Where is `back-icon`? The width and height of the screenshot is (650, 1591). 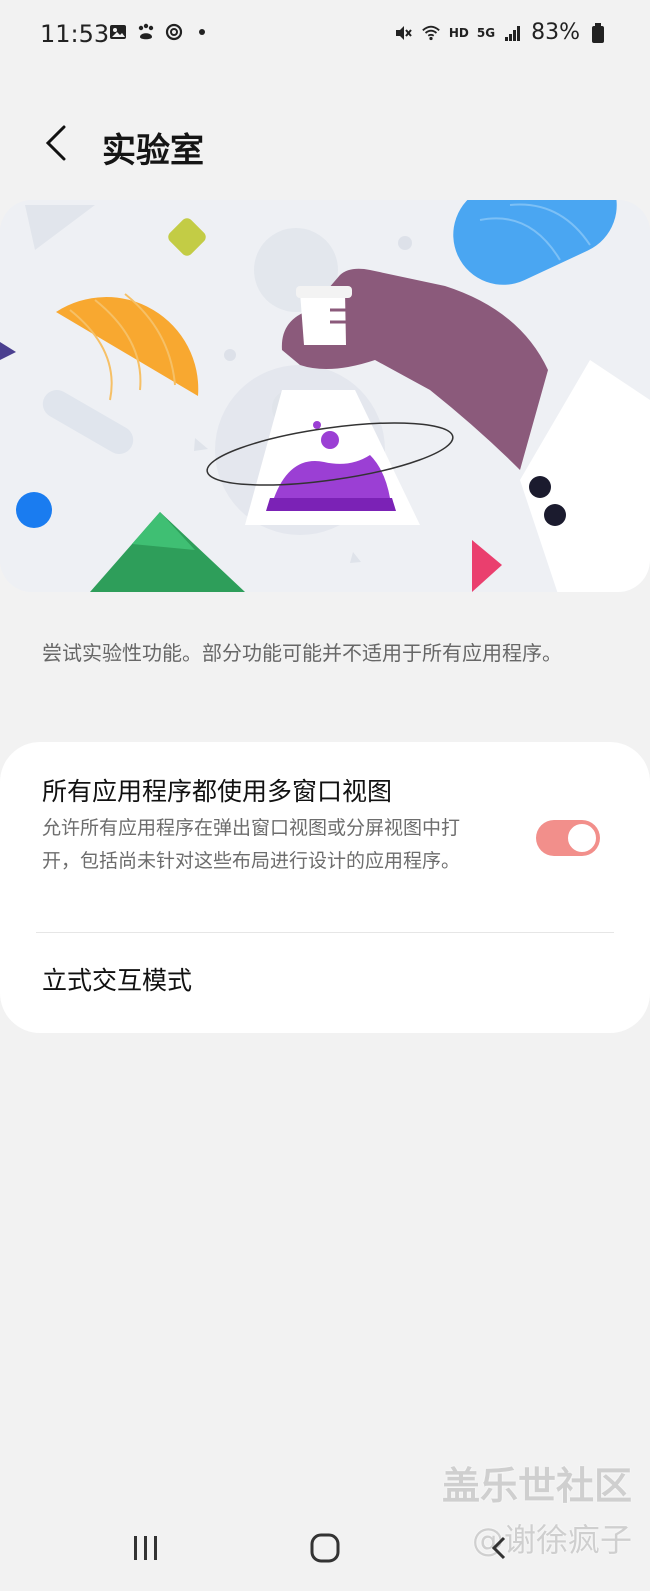 back-icon is located at coordinates (498, 1548).